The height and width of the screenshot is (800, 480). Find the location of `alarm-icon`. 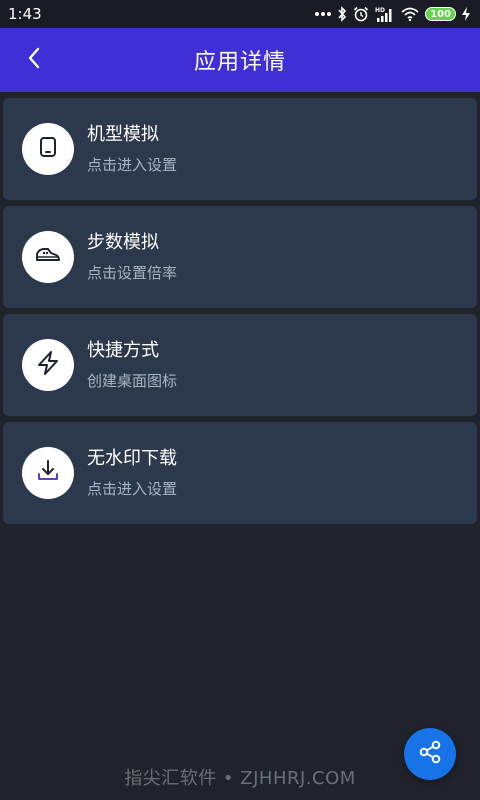

alarm-icon is located at coordinates (361, 14).